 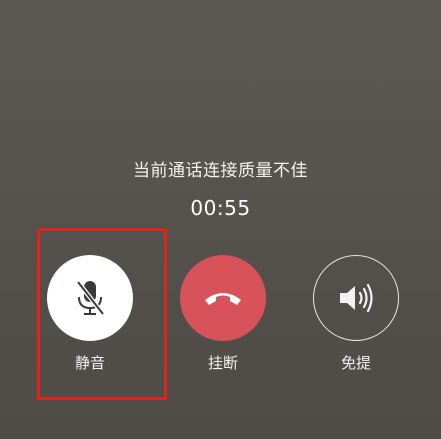 What do you see at coordinates (222, 363) in the screenshot?
I see `hangup-label: 挂断` at bounding box center [222, 363].